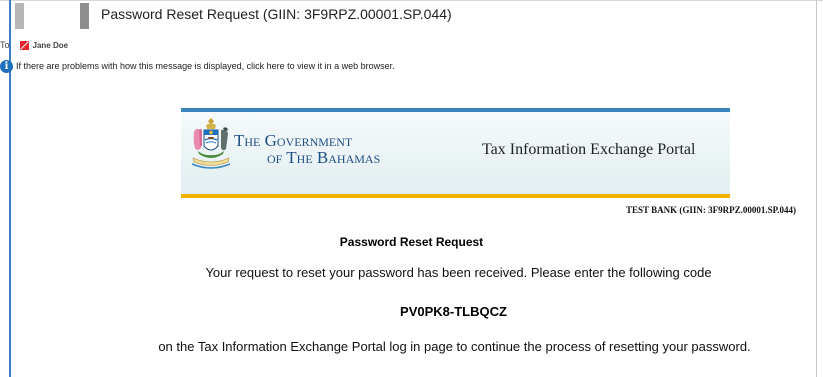  Describe the element at coordinates (324, 157) in the screenshot. I see `government-wordmark-line2: of The Bahamas` at that location.